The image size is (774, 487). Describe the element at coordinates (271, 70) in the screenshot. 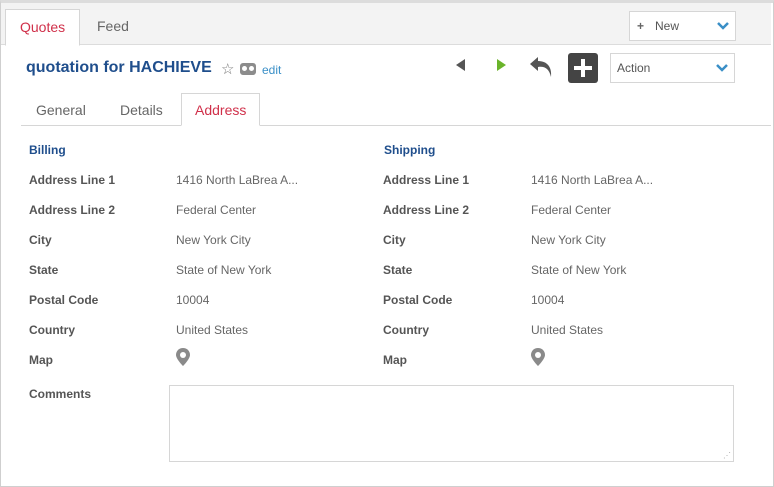

I see `edit-link: edit` at that location.